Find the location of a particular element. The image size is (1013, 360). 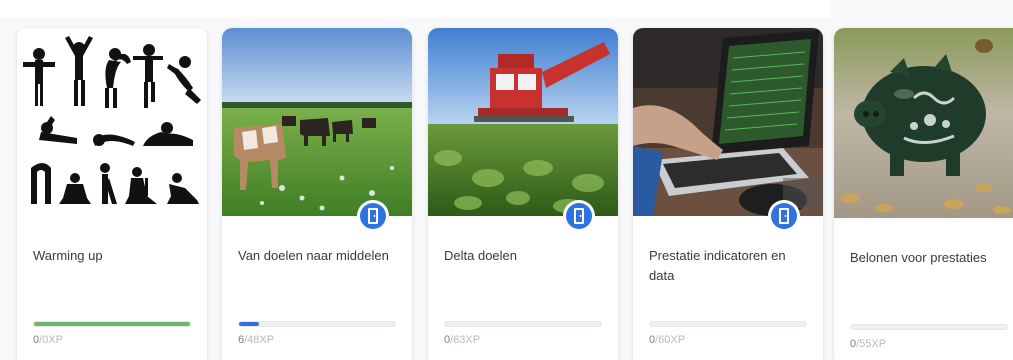

cows-in-field-image is located at coordinates (317, 122).